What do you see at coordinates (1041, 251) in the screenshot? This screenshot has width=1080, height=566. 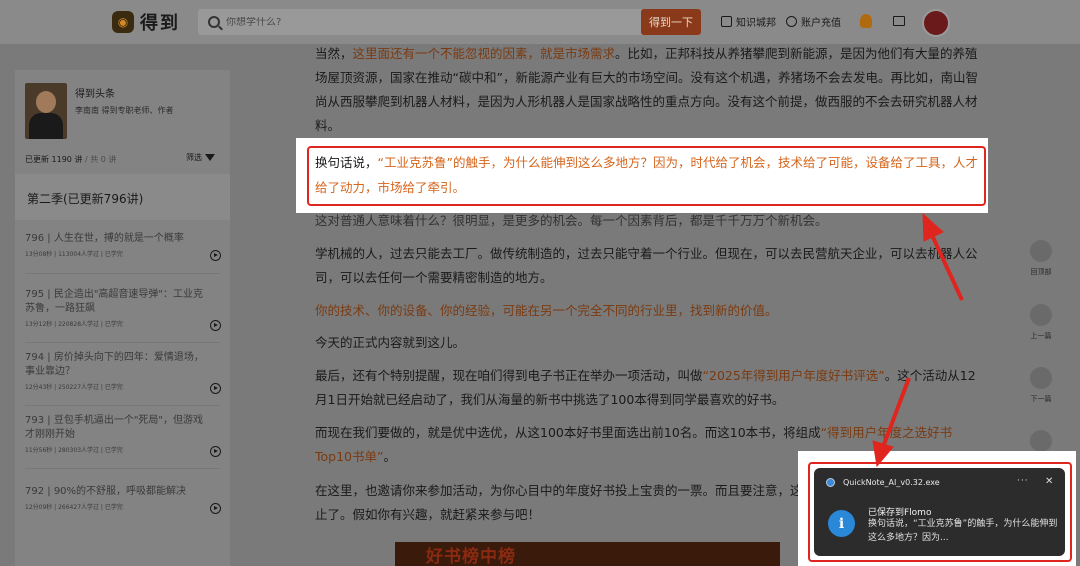 I see `arrow-up-icon` at bounding box center [1041, 251].